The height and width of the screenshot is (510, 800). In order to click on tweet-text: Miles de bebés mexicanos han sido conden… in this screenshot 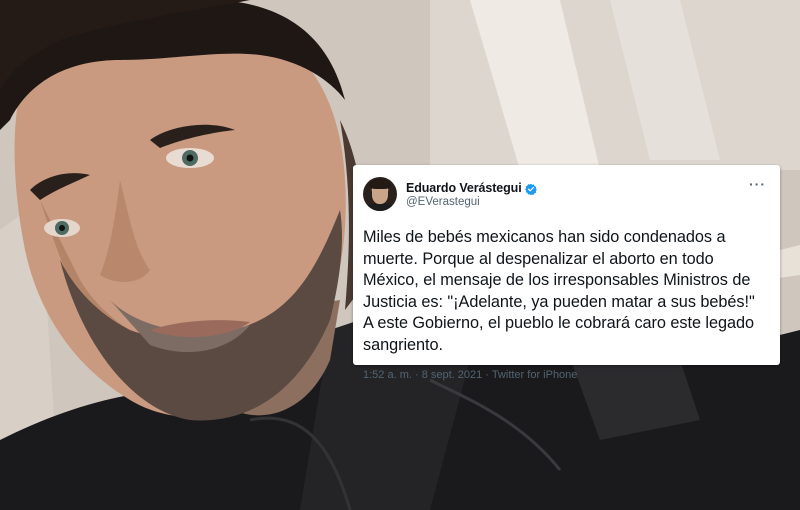, I will do `click(559, 291)`.